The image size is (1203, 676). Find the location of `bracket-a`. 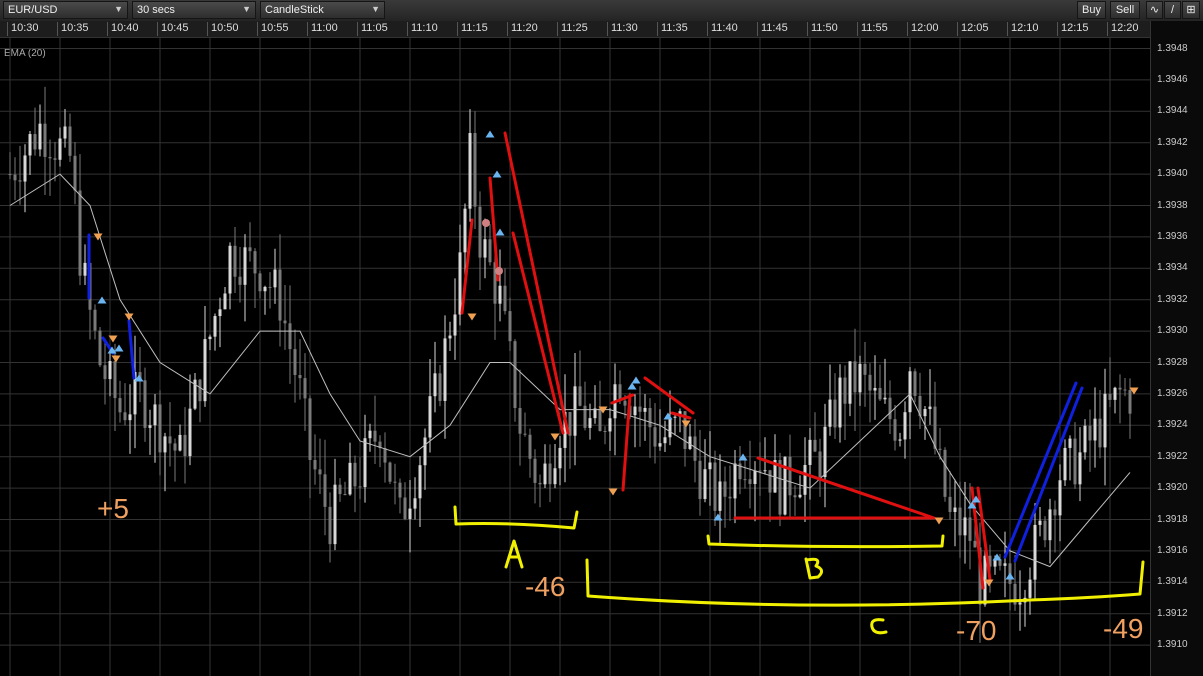

bracket-a is located at coordinates (516, 517).